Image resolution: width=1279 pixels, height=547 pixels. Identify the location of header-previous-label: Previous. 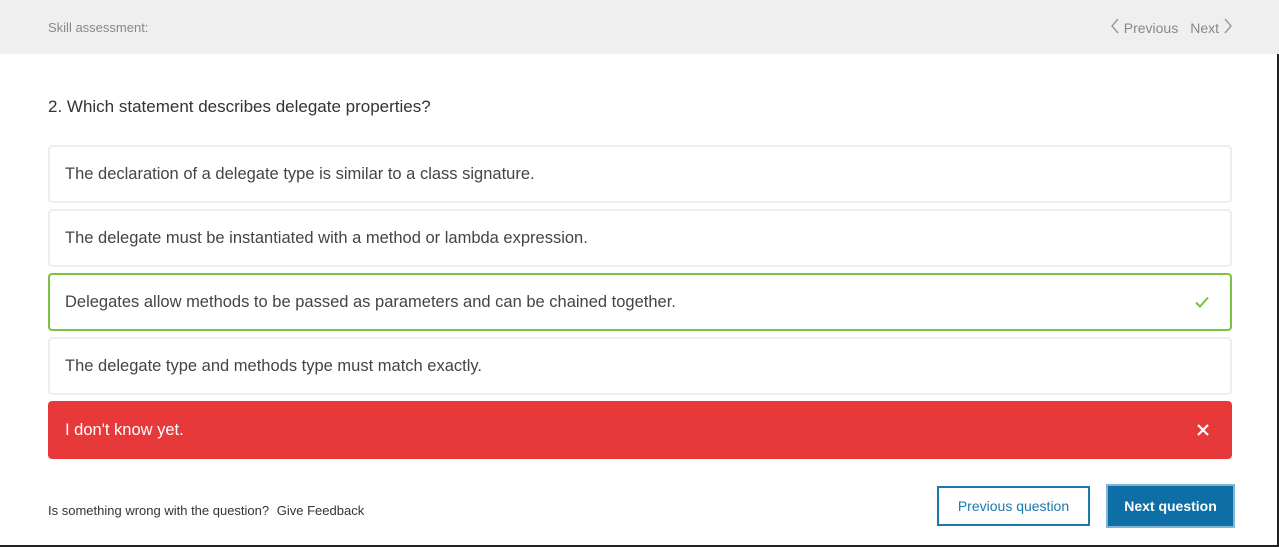
(1151, 27).